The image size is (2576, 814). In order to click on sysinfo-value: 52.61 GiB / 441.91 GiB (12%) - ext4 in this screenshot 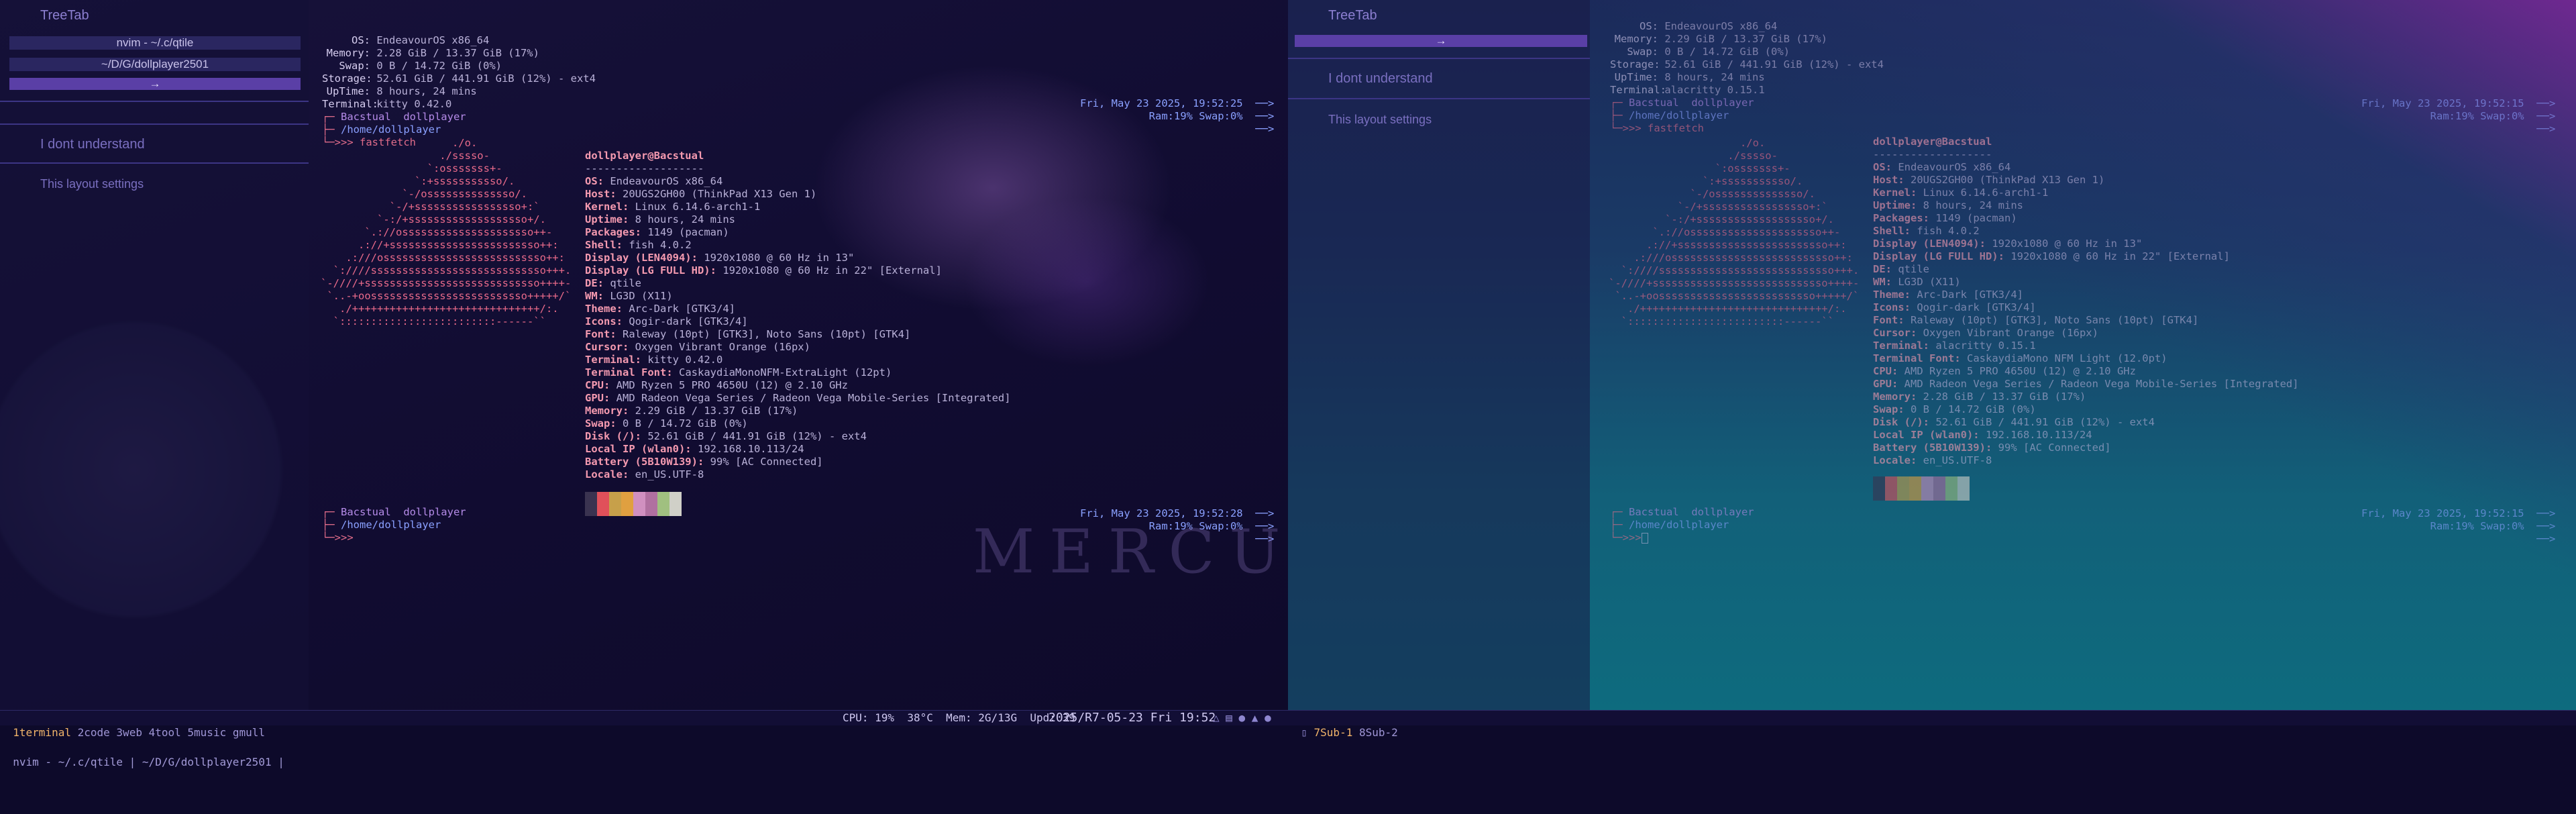, I will do `click(486, 78)`.